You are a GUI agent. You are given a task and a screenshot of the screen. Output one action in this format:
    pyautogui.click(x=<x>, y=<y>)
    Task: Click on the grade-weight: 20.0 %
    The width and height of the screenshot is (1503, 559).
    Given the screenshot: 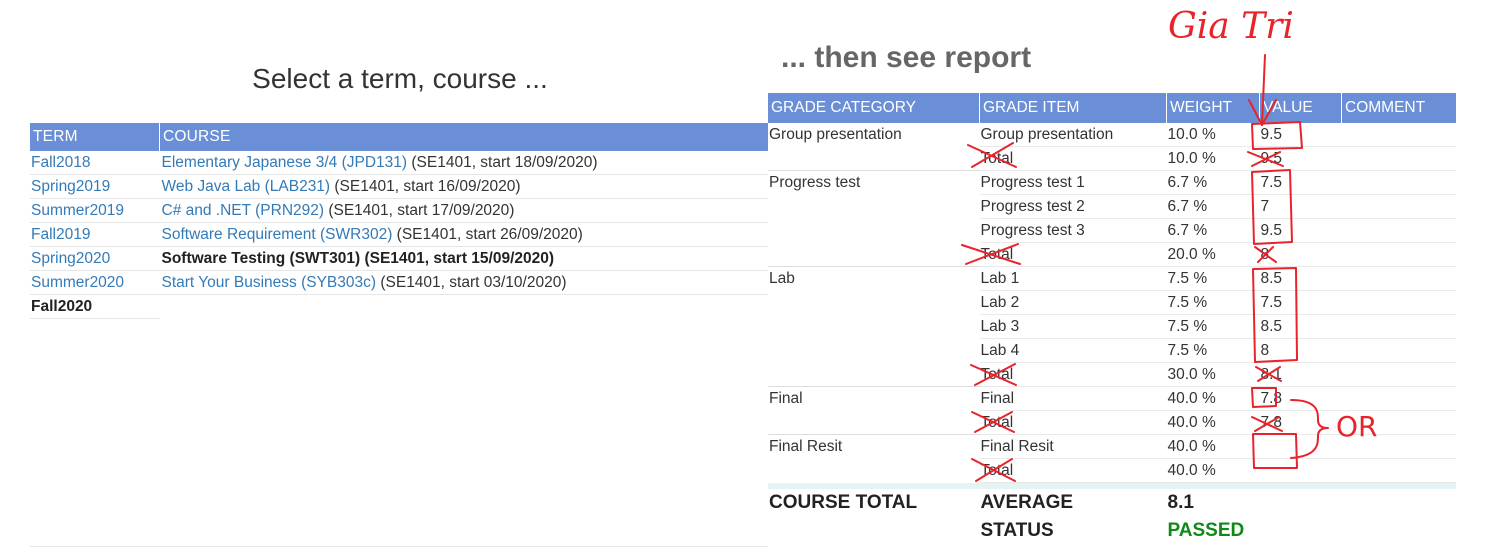 What is the action you would take?
    pyautogui.click(x=1213, y=254)
    